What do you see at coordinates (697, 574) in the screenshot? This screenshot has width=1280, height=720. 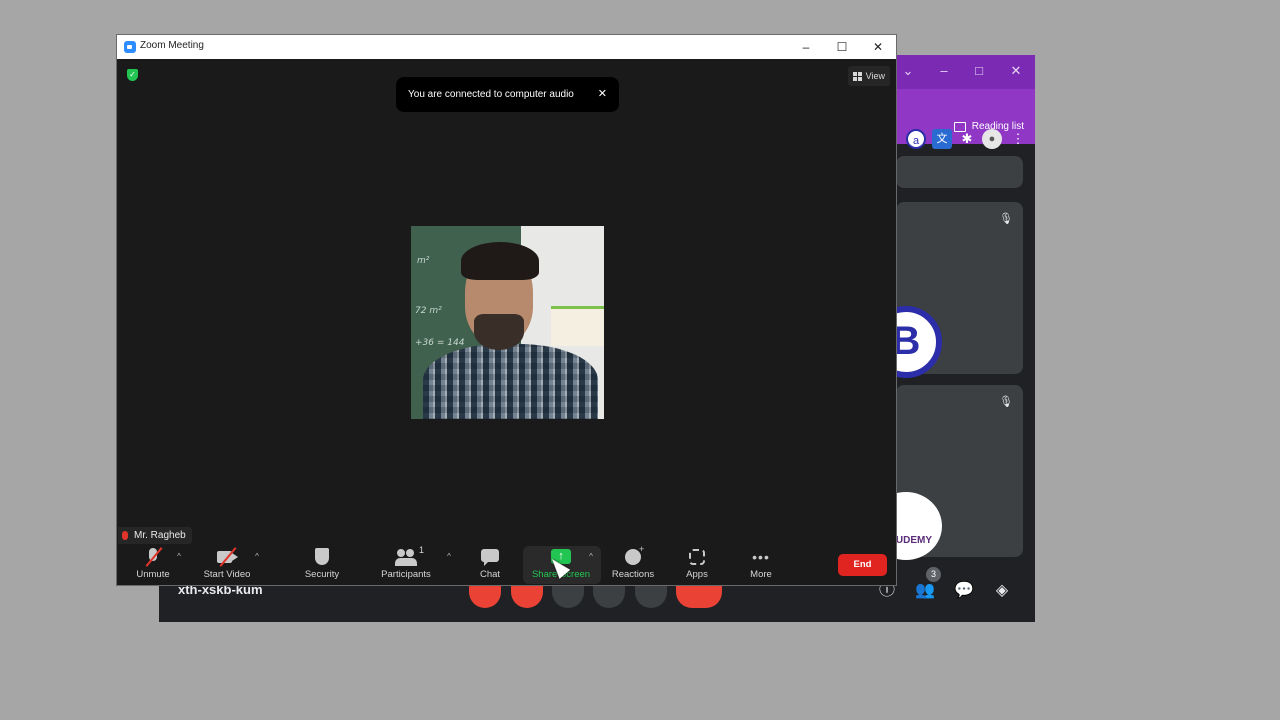 I see `apps-label: Apps` at bounding box center [697, 574].